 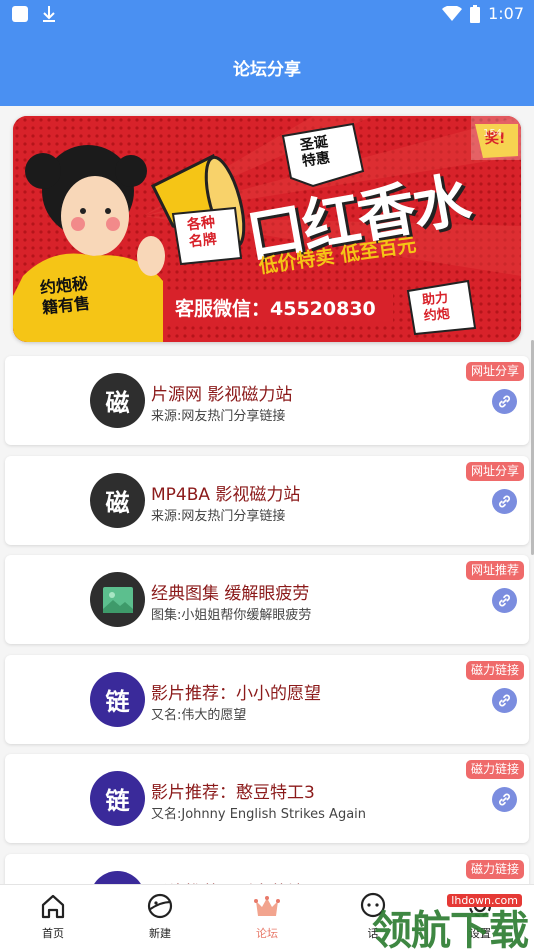 I want to click on watermark: lhdown.com 领航下载, so click(x=441, y=919).